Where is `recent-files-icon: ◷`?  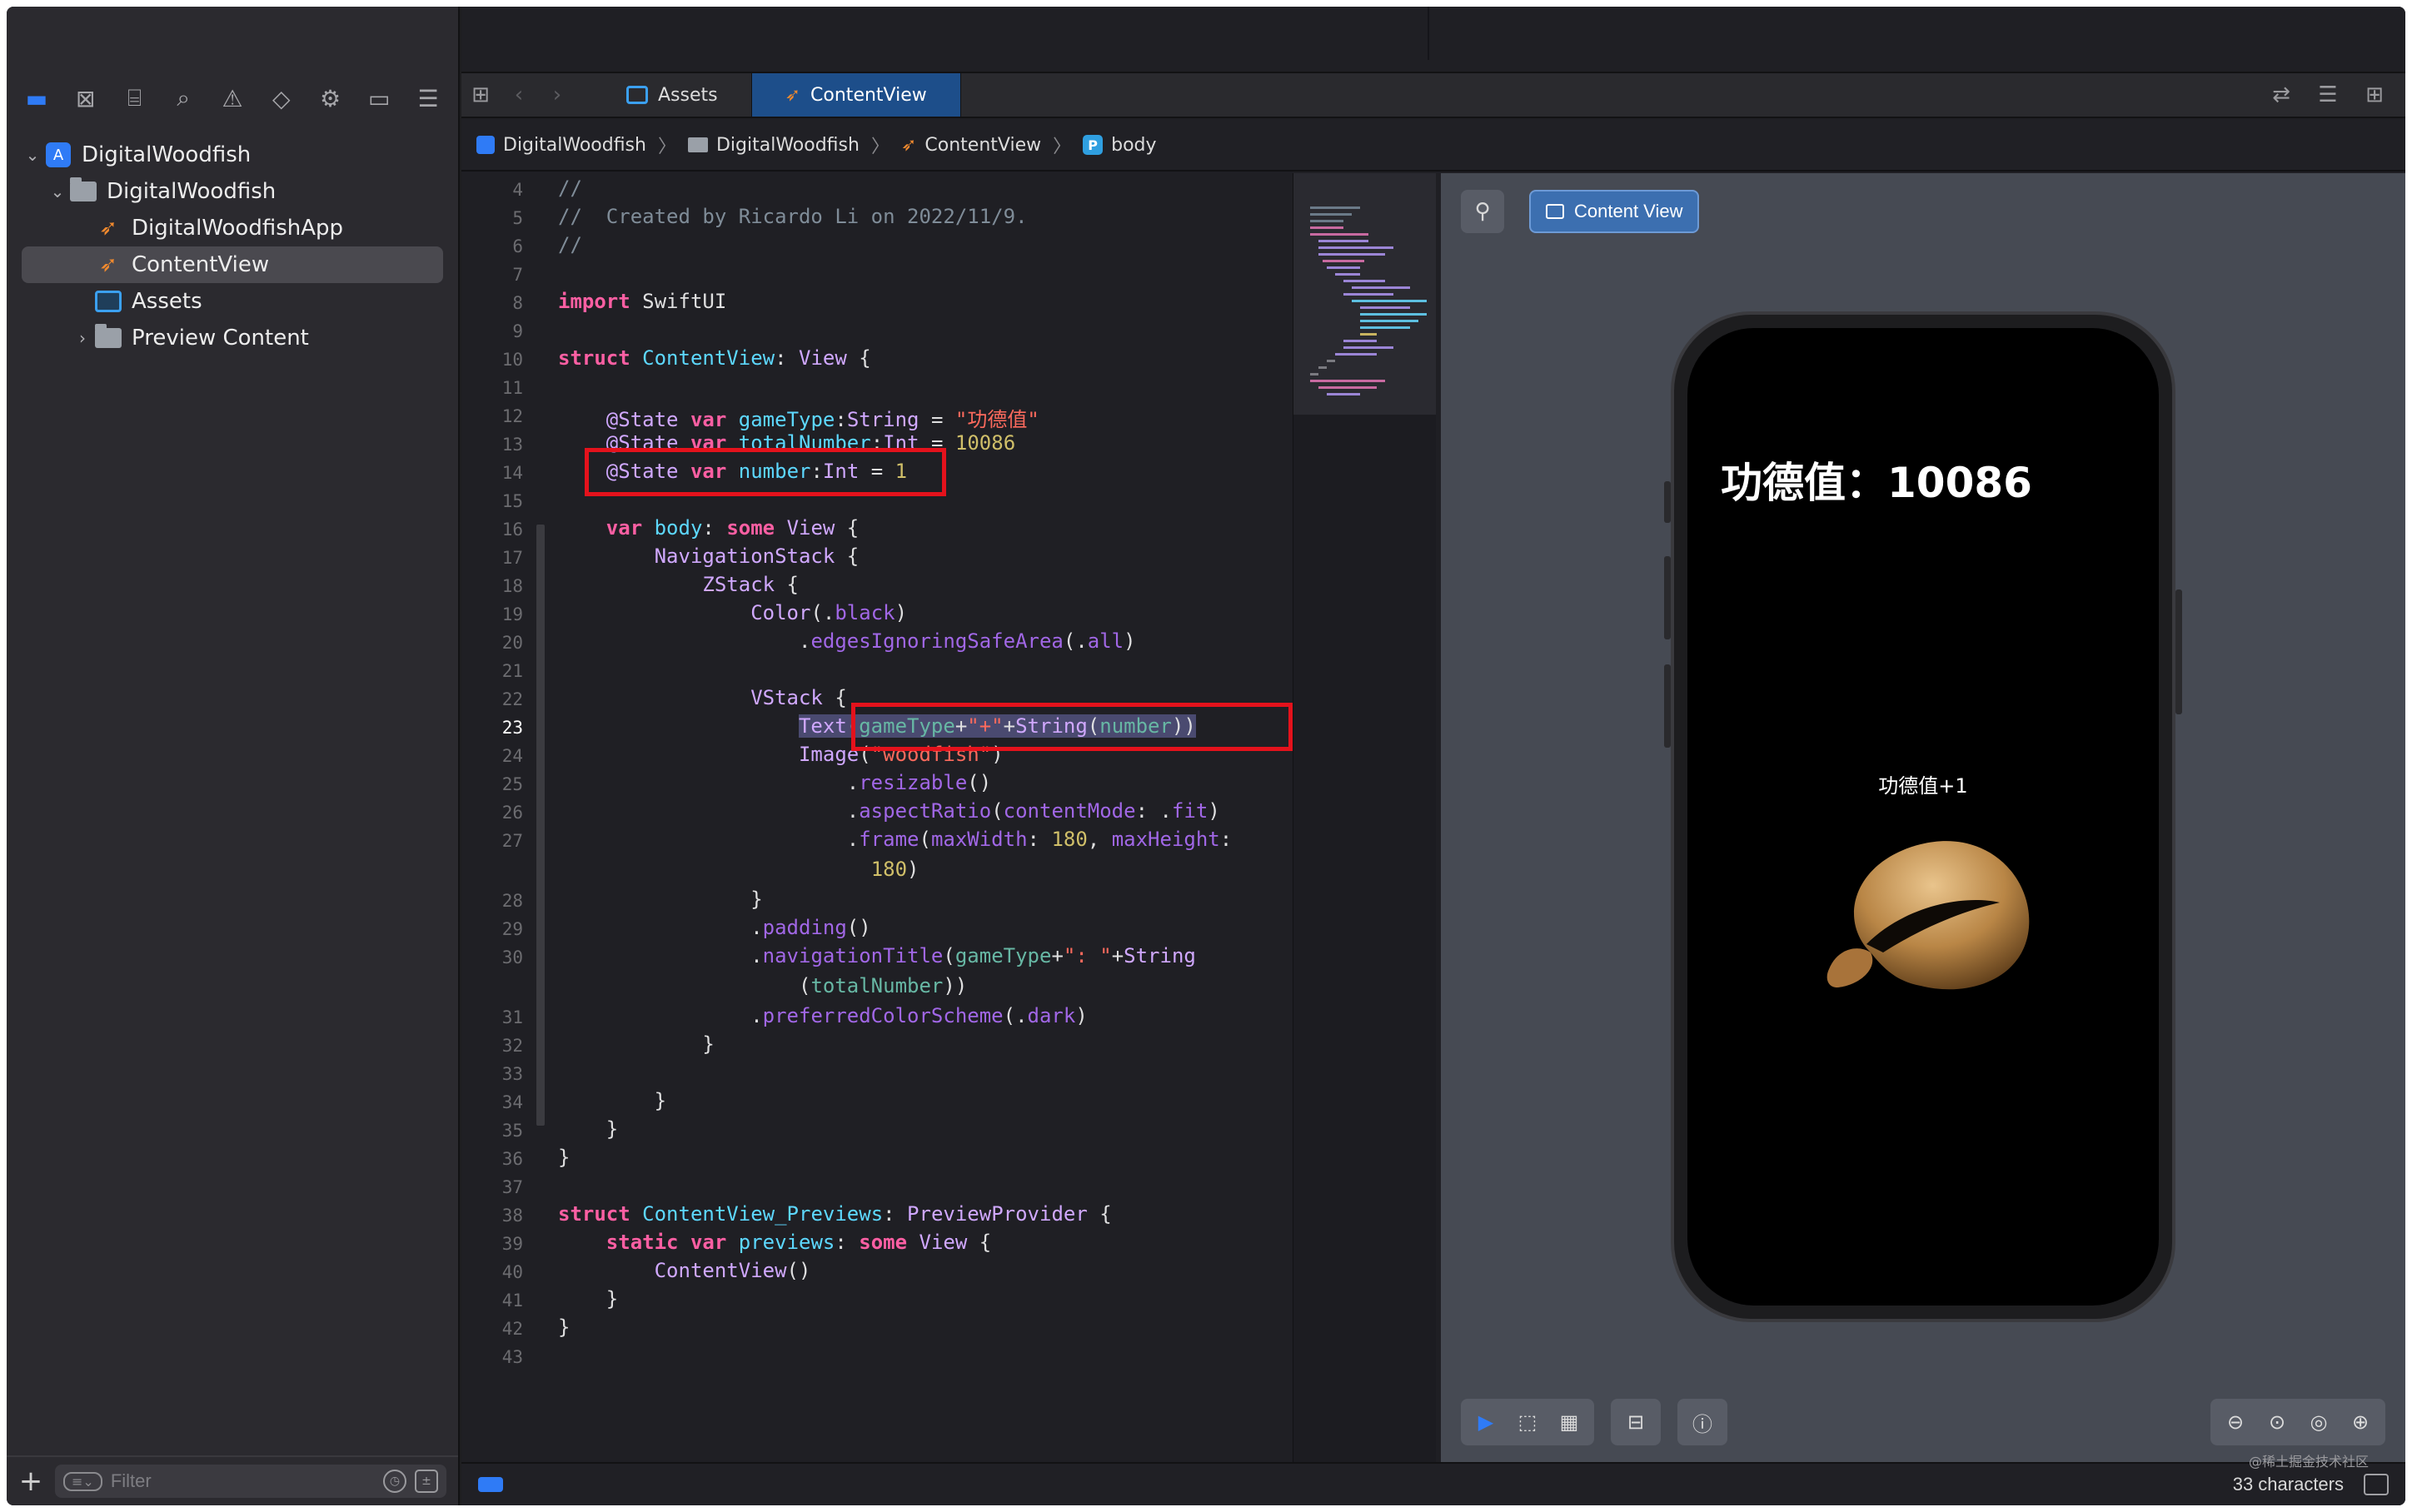 recent-files-icon: ◷ is located at coordinates (394, 1482).